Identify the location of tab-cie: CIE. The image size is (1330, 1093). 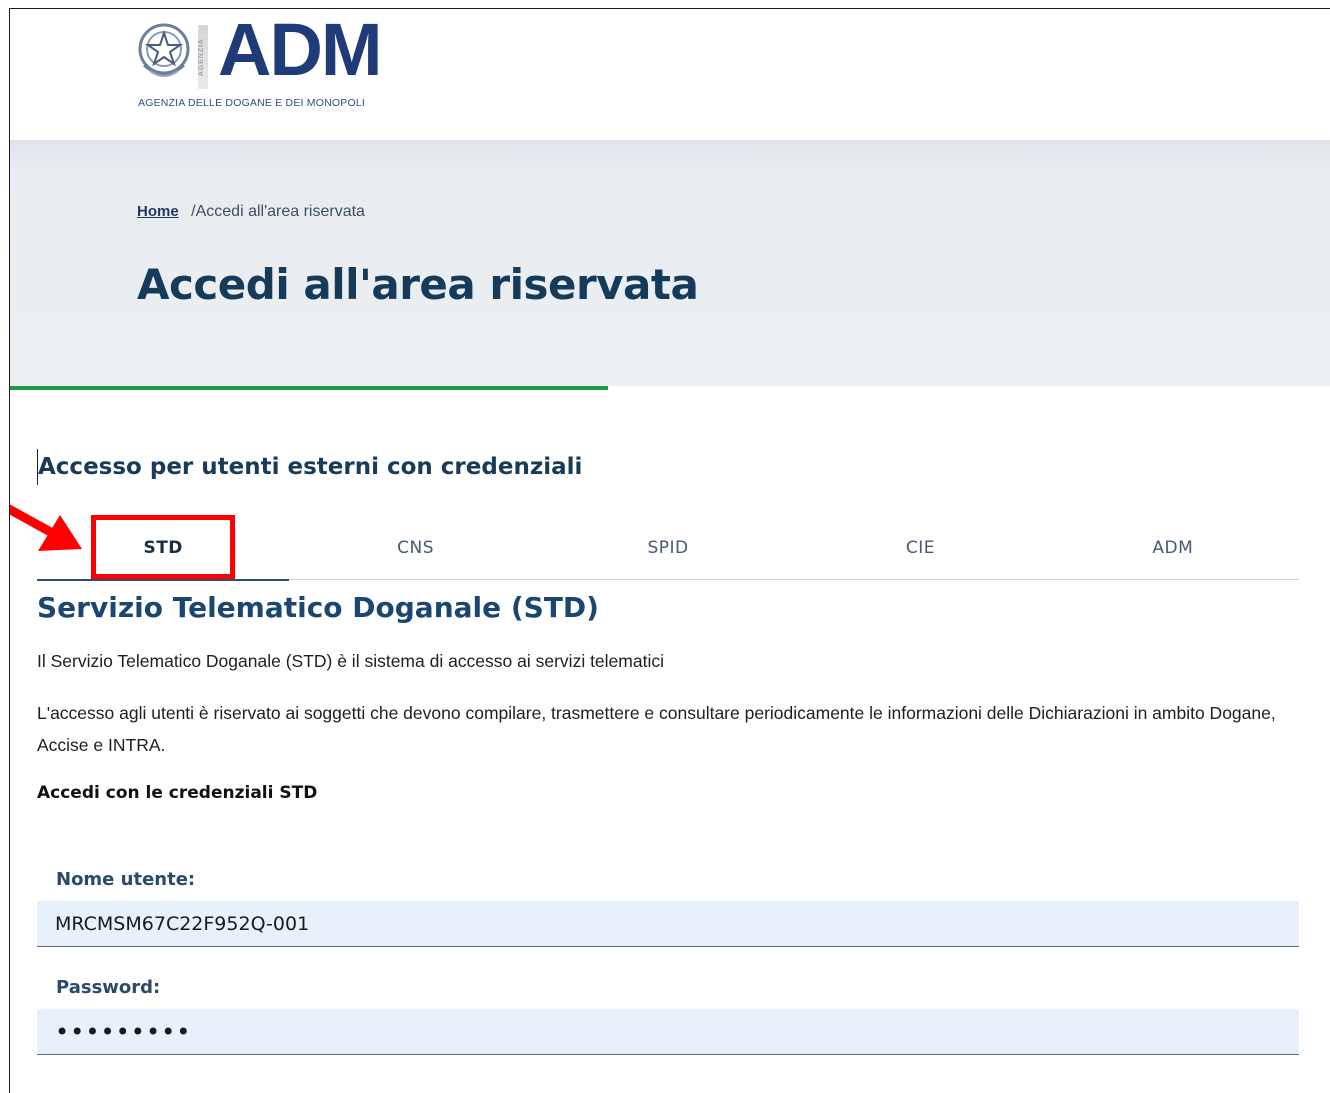
(920, 548).